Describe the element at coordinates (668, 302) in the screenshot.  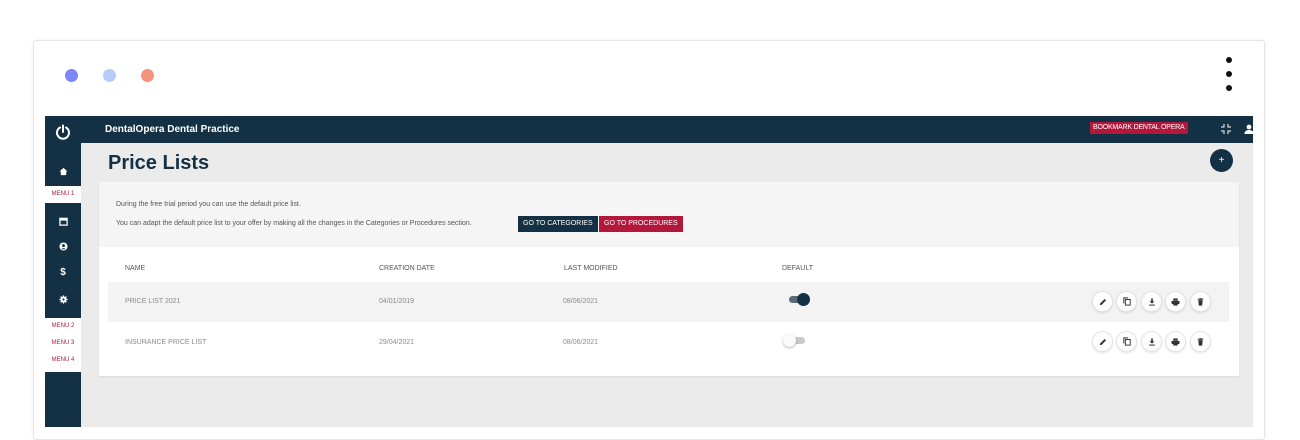
I see `table-row: PRICE LIST 2021 04/01/2019 08/06/2021` at that location.